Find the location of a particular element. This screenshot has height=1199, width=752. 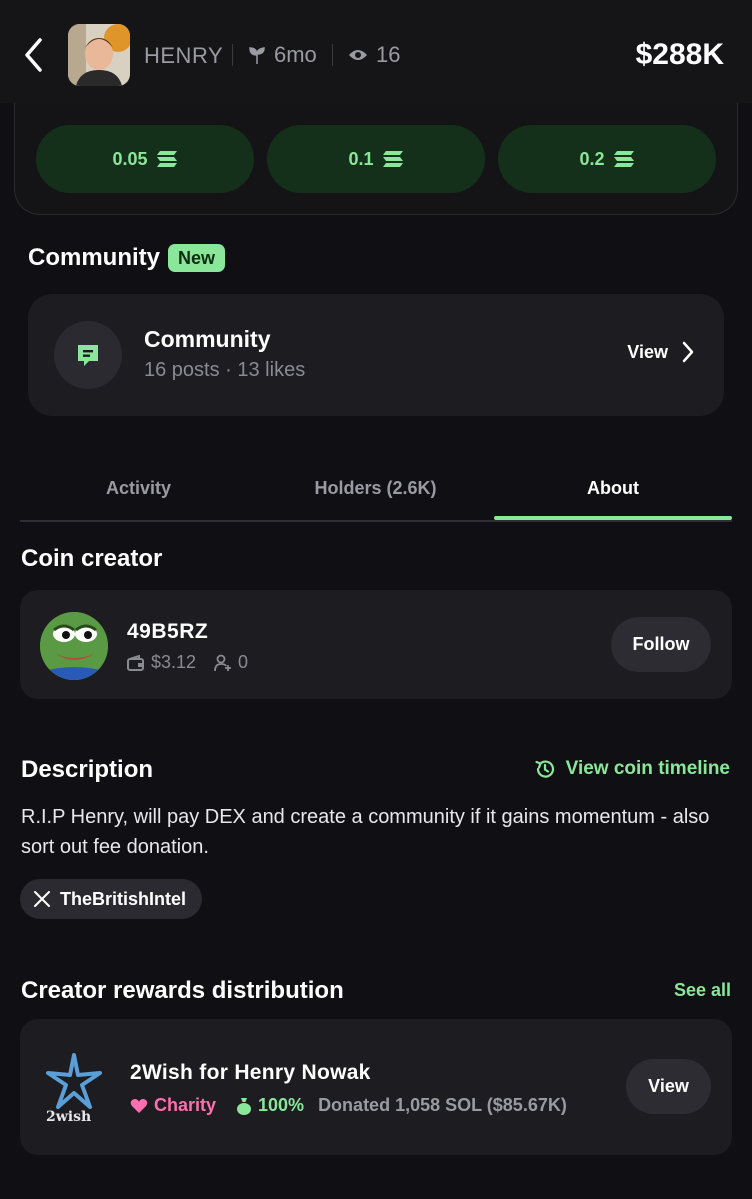

community-view-label: View is located at coordinates (647, 351).